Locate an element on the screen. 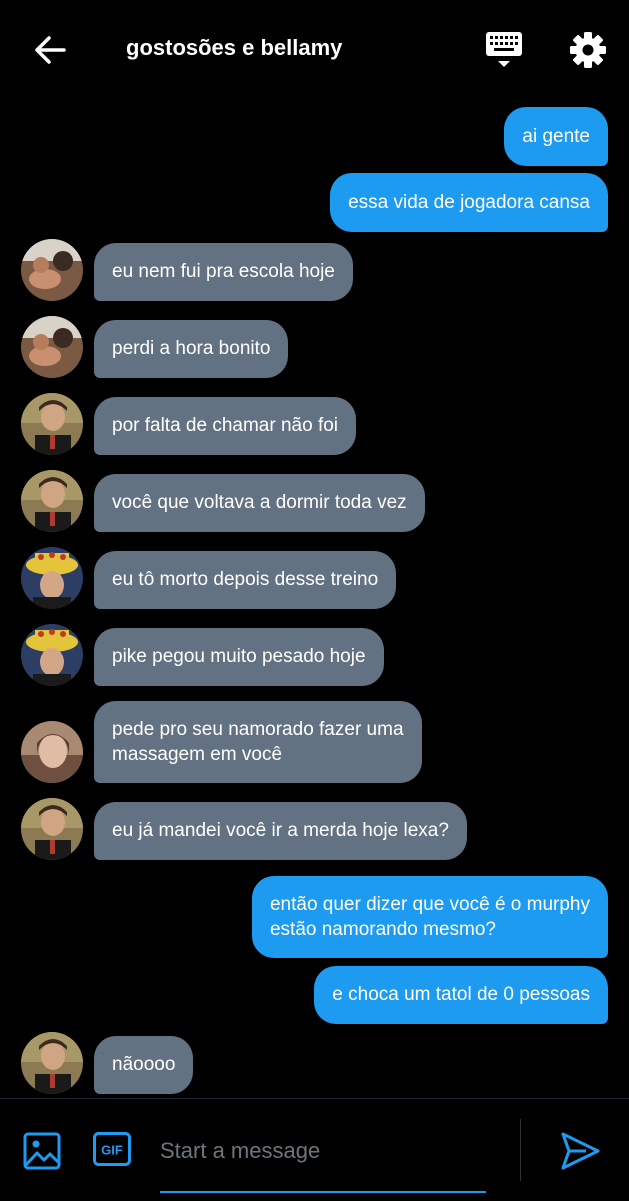 The width and height of the screenshot is (629, 1201). conversation-title: gostosões e bellamy is located at coordinates (234, 48).